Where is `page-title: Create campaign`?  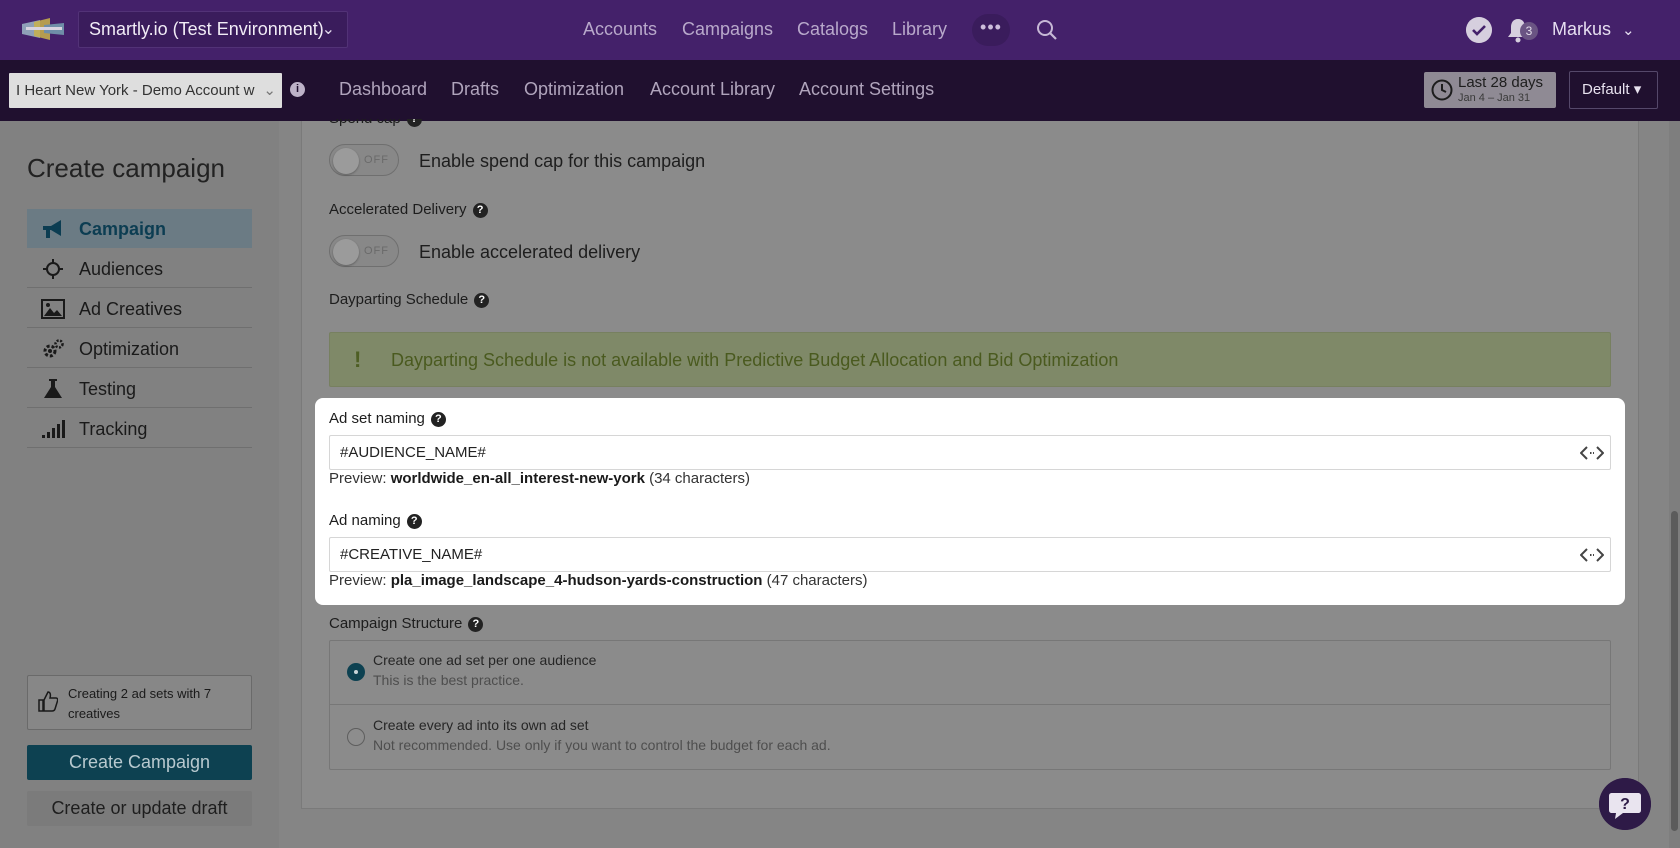
page-title: Create campaign is located at coordinates (126, 168).